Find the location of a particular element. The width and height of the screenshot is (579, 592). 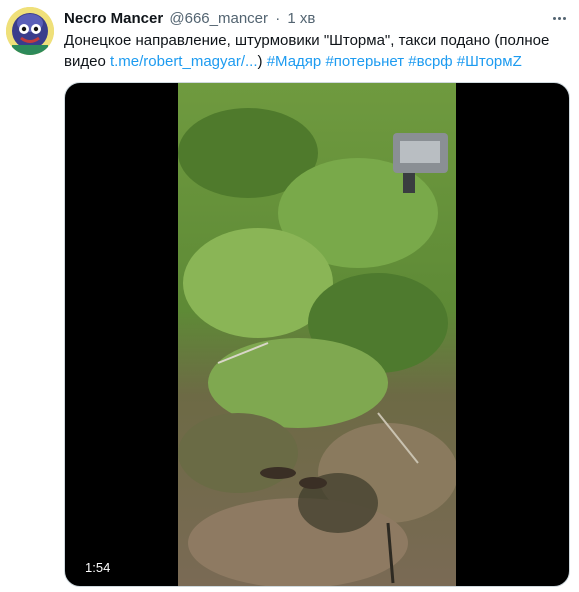

video-duration: 1:54 is located at coordinates (98, 568).